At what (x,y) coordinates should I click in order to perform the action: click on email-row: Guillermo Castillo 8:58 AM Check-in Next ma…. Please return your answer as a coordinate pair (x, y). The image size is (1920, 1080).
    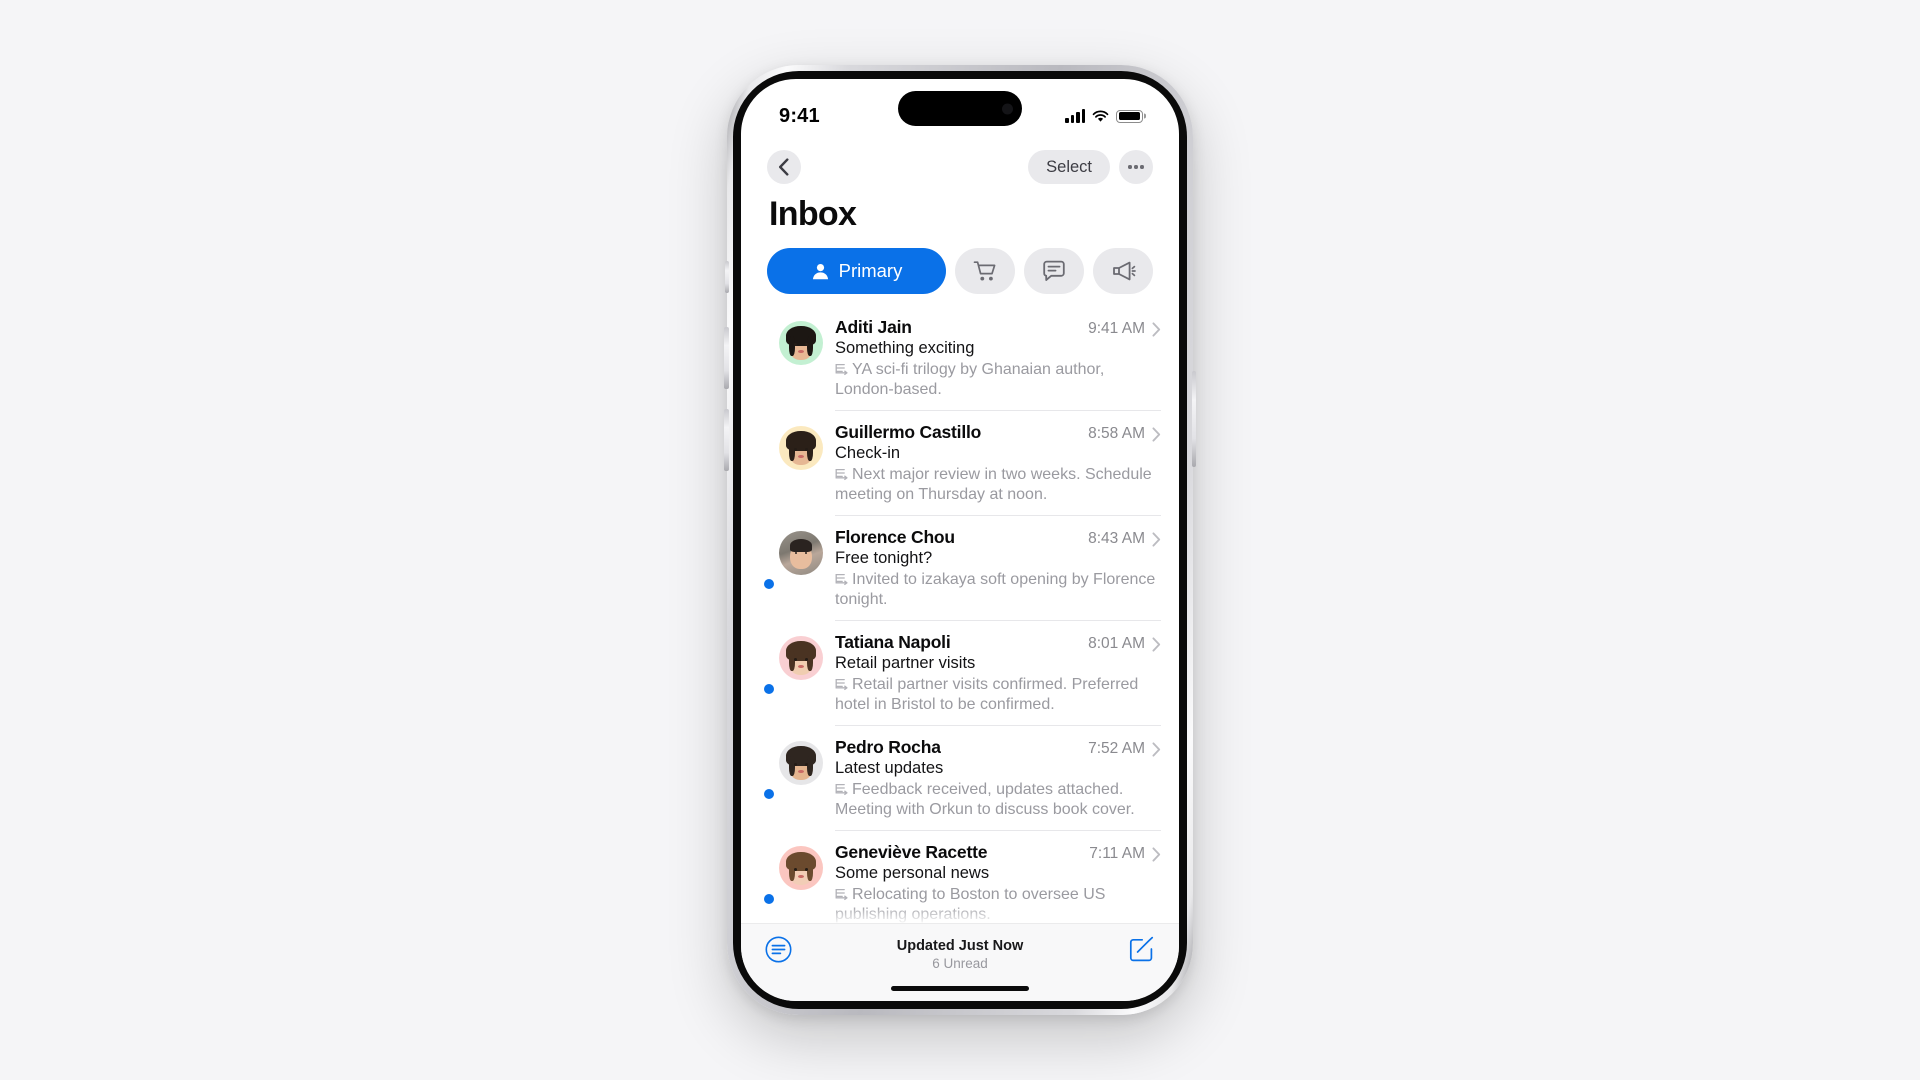
    Looking at the image, I should click on (960, 464).